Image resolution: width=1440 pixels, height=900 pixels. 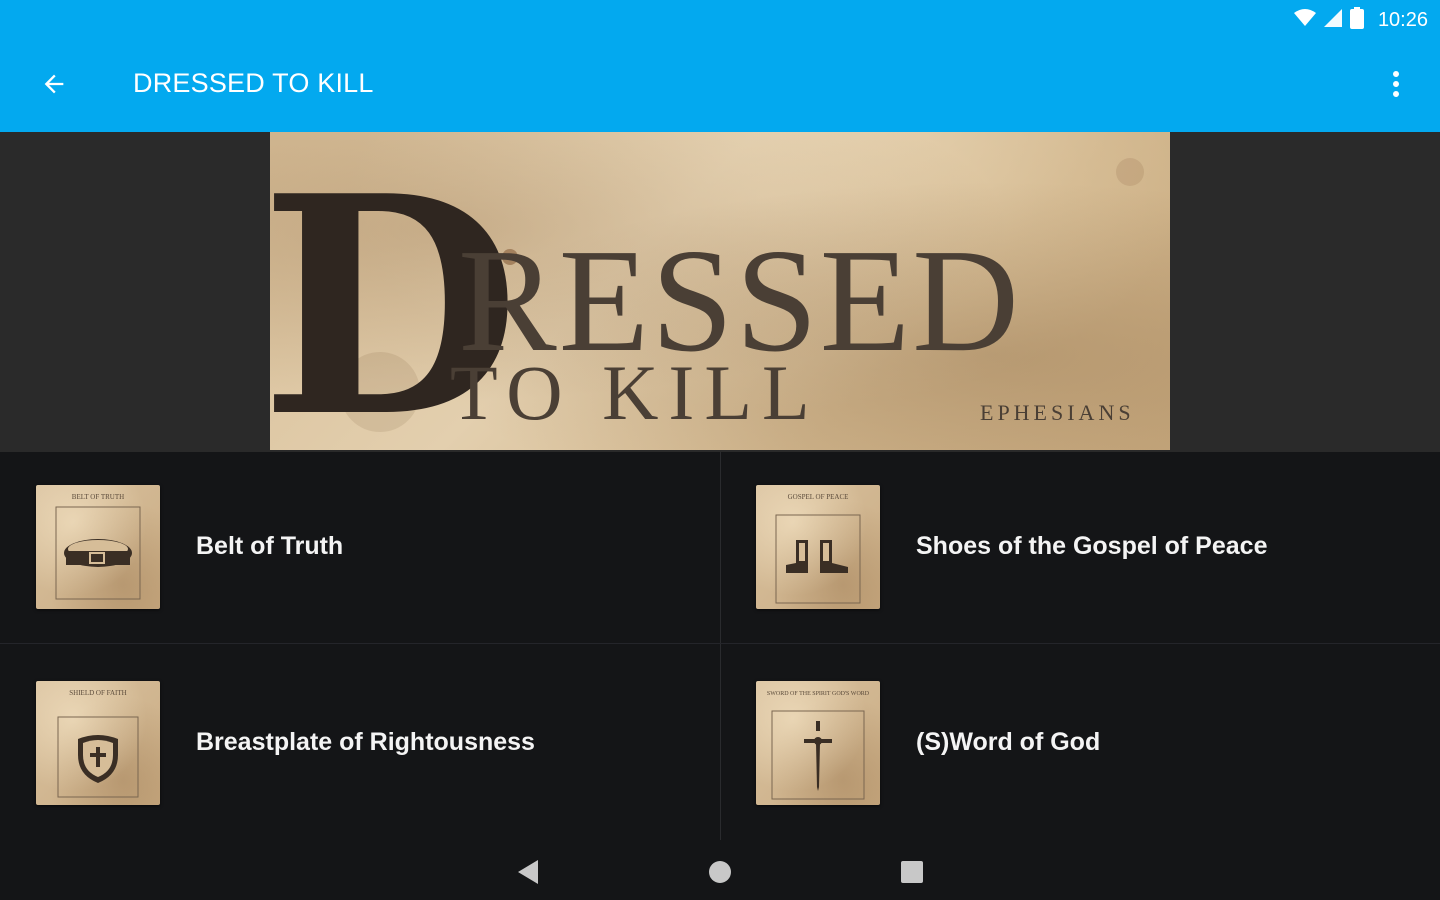 What do you see at coordinates (1304, 20) in the screenshot?
I see `wifi-icon` at bounding box center [1304, 20].